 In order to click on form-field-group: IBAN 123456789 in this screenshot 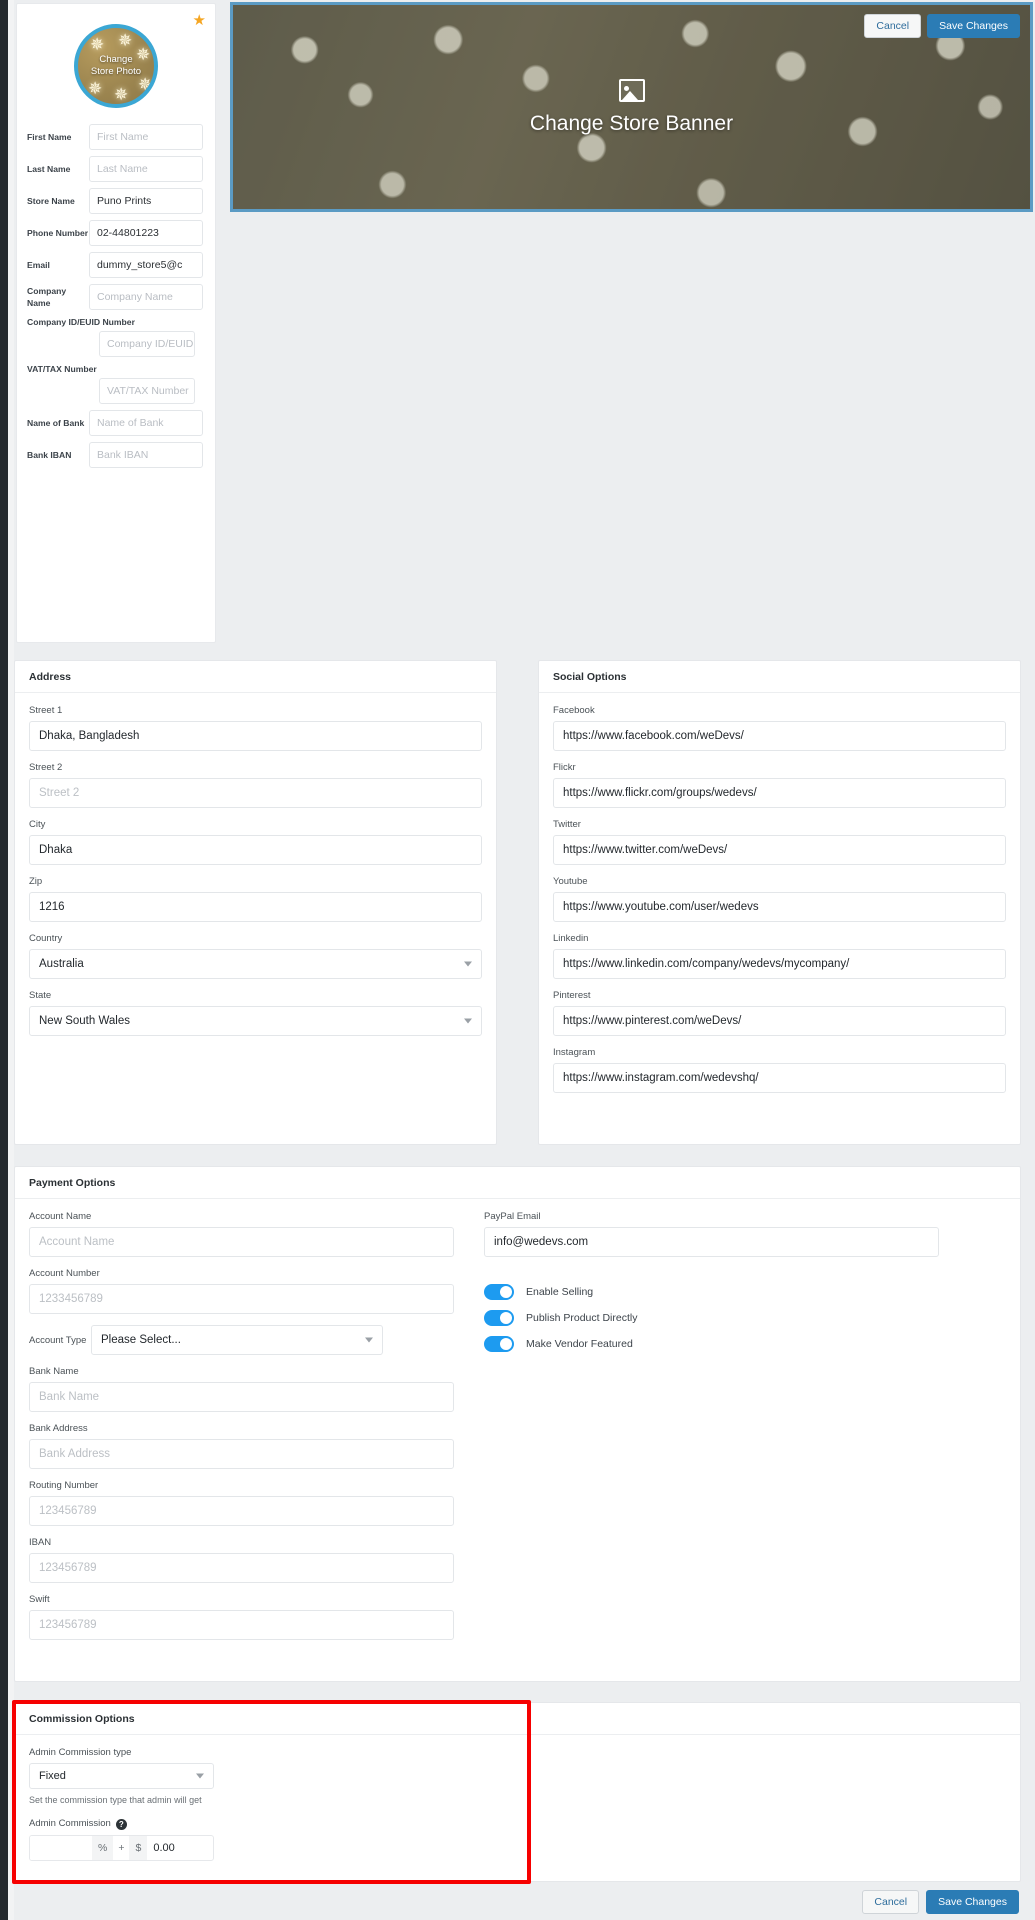, I will do `click(241, 1560)`.